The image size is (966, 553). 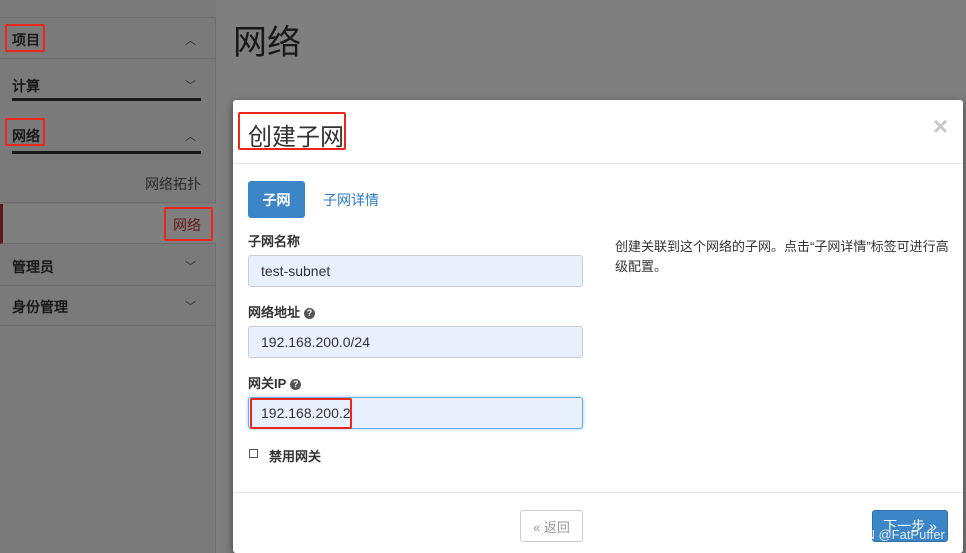 What do you see at coordinates (274, 241) in the screenshot?
I see `subnet-name-label: 子网名称` at bounding box center [274, 241].